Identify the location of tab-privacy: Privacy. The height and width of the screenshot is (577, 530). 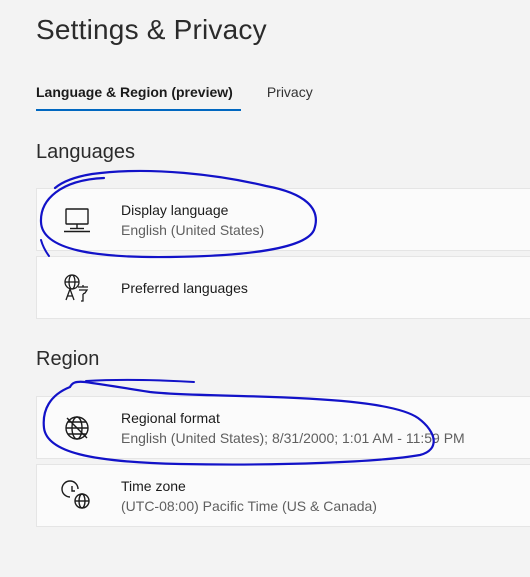
(290, 97).